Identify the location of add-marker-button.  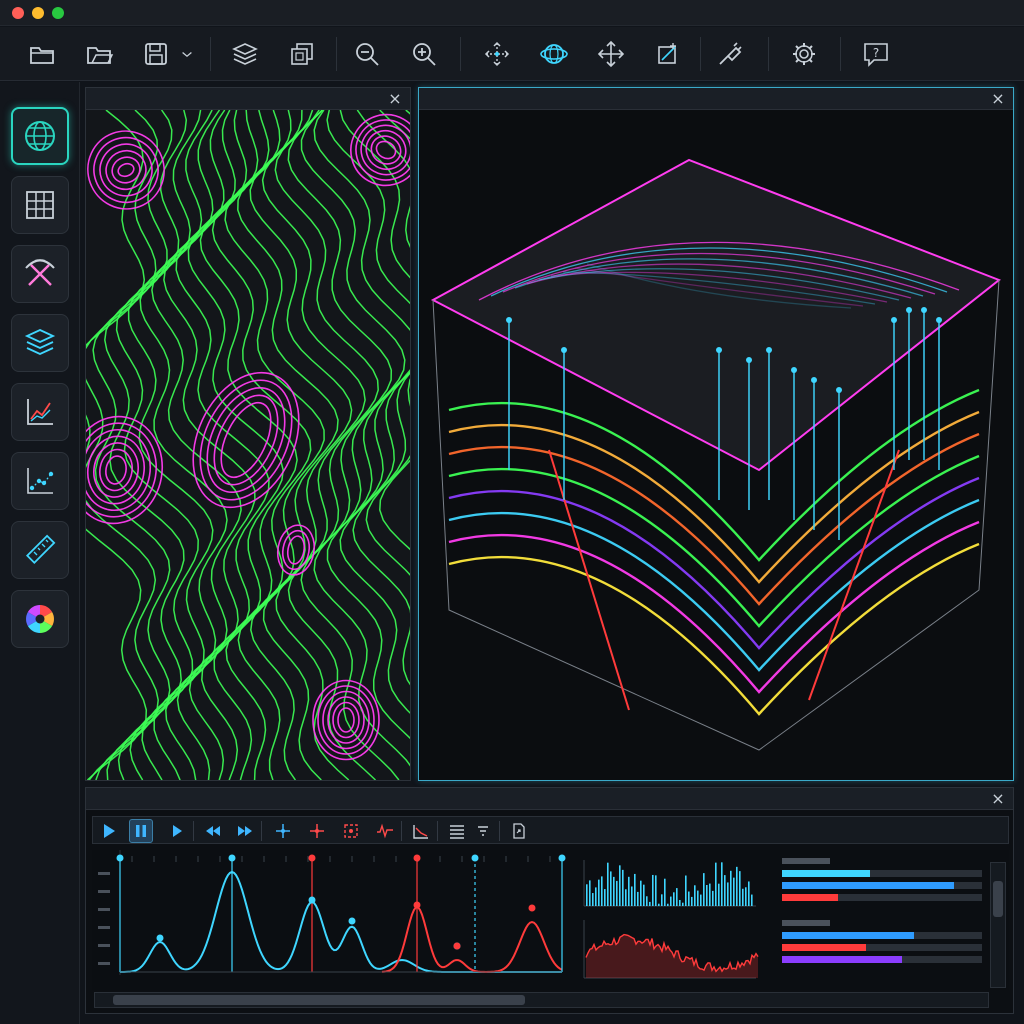
(283, 831).